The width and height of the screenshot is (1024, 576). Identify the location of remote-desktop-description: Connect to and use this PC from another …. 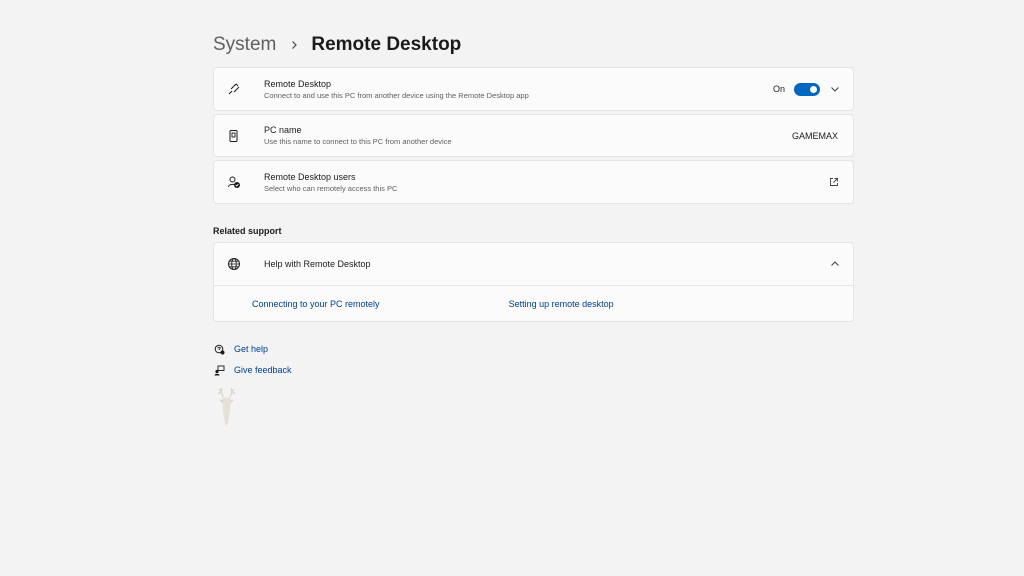
(396, 95).